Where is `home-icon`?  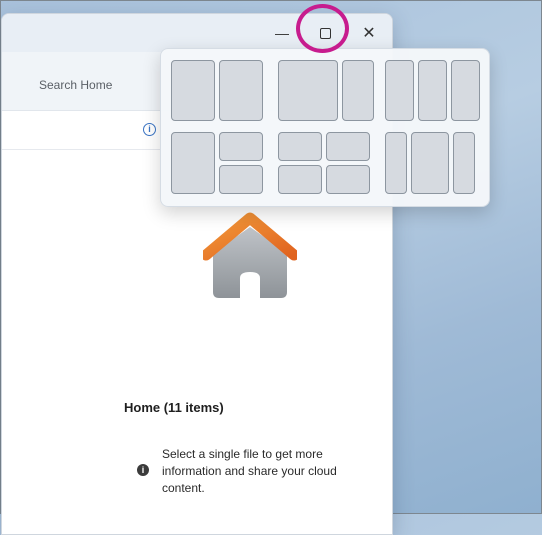 home-icon is located at coordinates (250, 255).